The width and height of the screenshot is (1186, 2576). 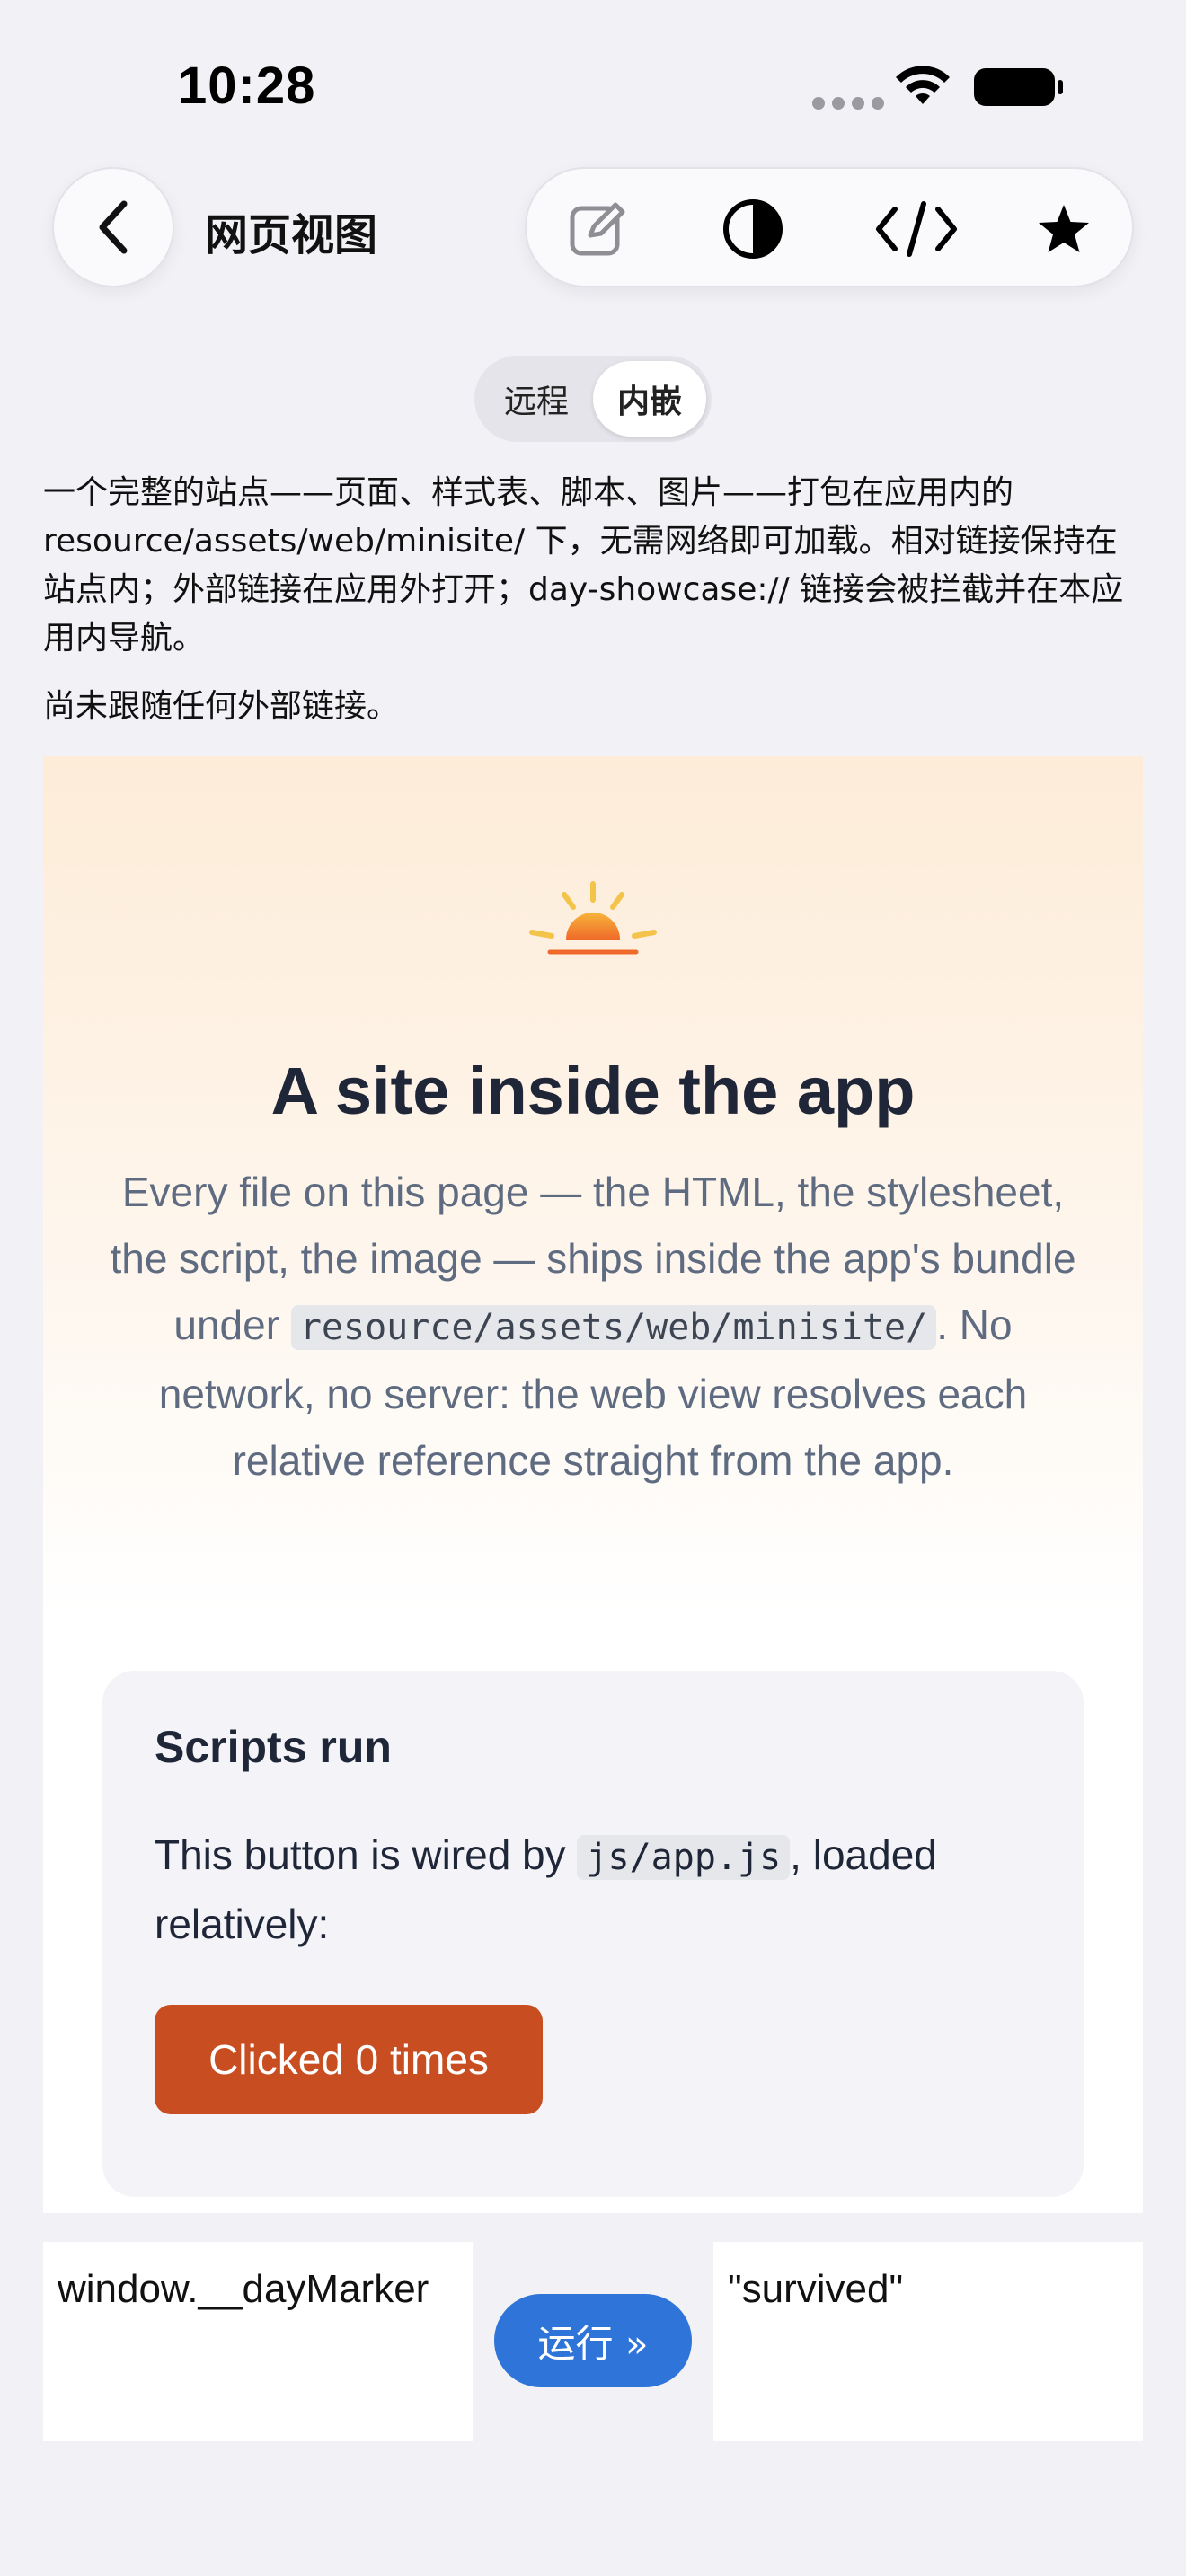 I want to click on chevron-left-icon, so click(x=113, y=227).